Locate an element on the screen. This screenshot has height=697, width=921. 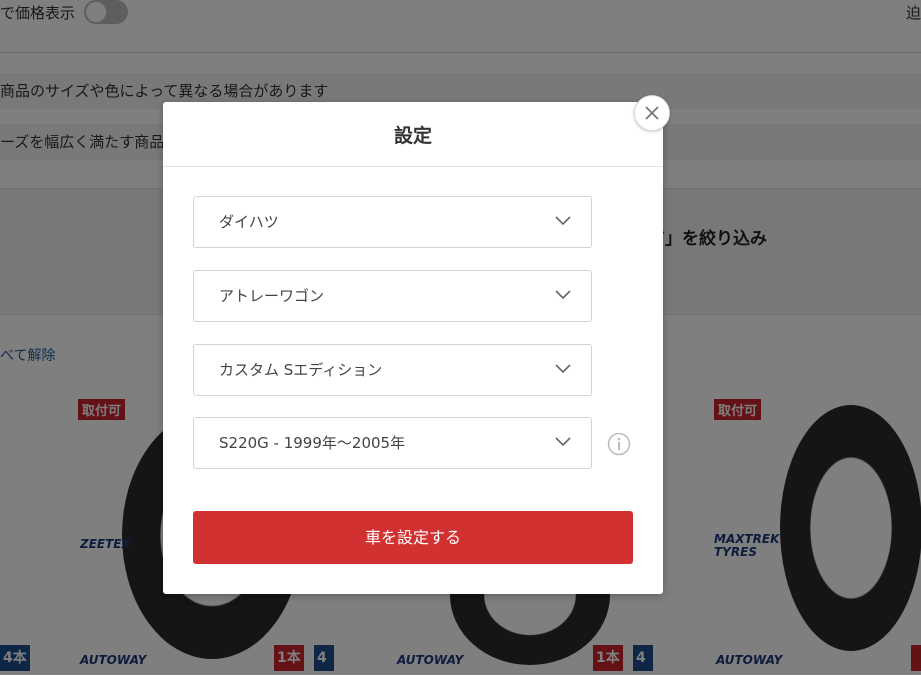
modal-header: 設定 is located at coordinates (413, 134).